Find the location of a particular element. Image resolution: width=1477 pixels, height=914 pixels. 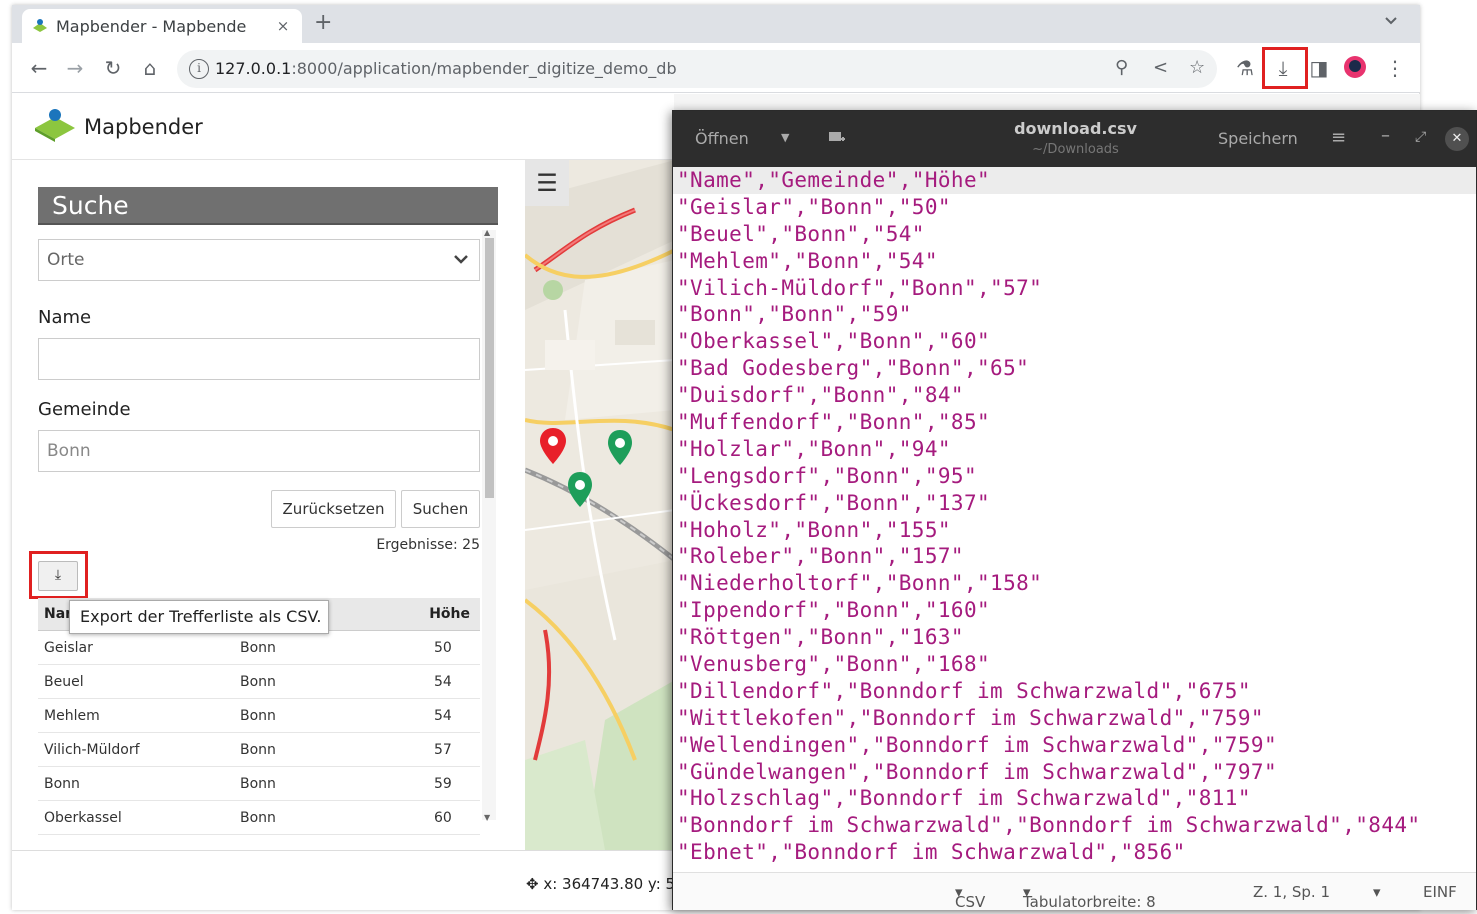

header-name: Nar is located at coordinates (58, 614).